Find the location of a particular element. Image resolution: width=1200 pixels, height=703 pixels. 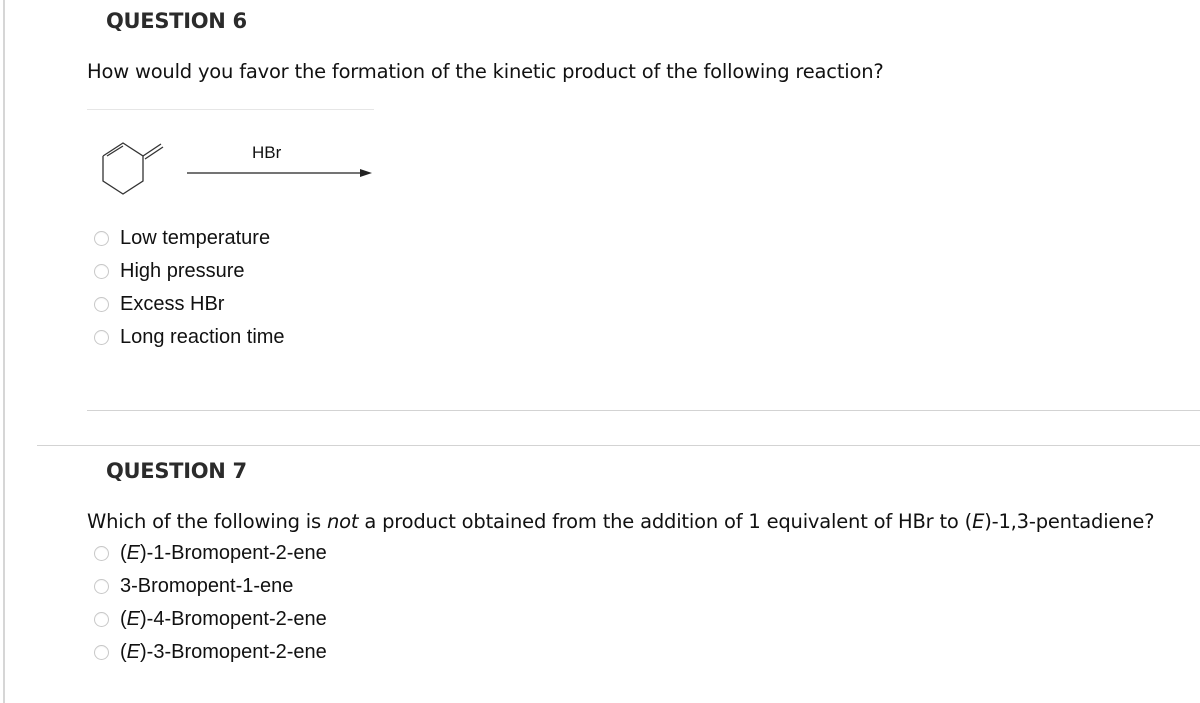

option-excess-hbr: Excess HBr is located at coordinates (159, 304).